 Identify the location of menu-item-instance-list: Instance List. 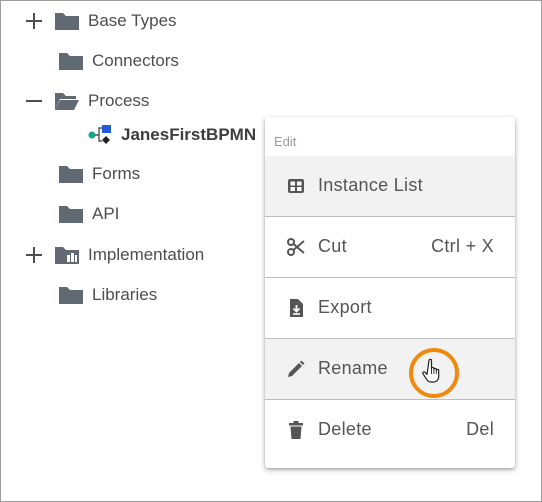
(390, 186).